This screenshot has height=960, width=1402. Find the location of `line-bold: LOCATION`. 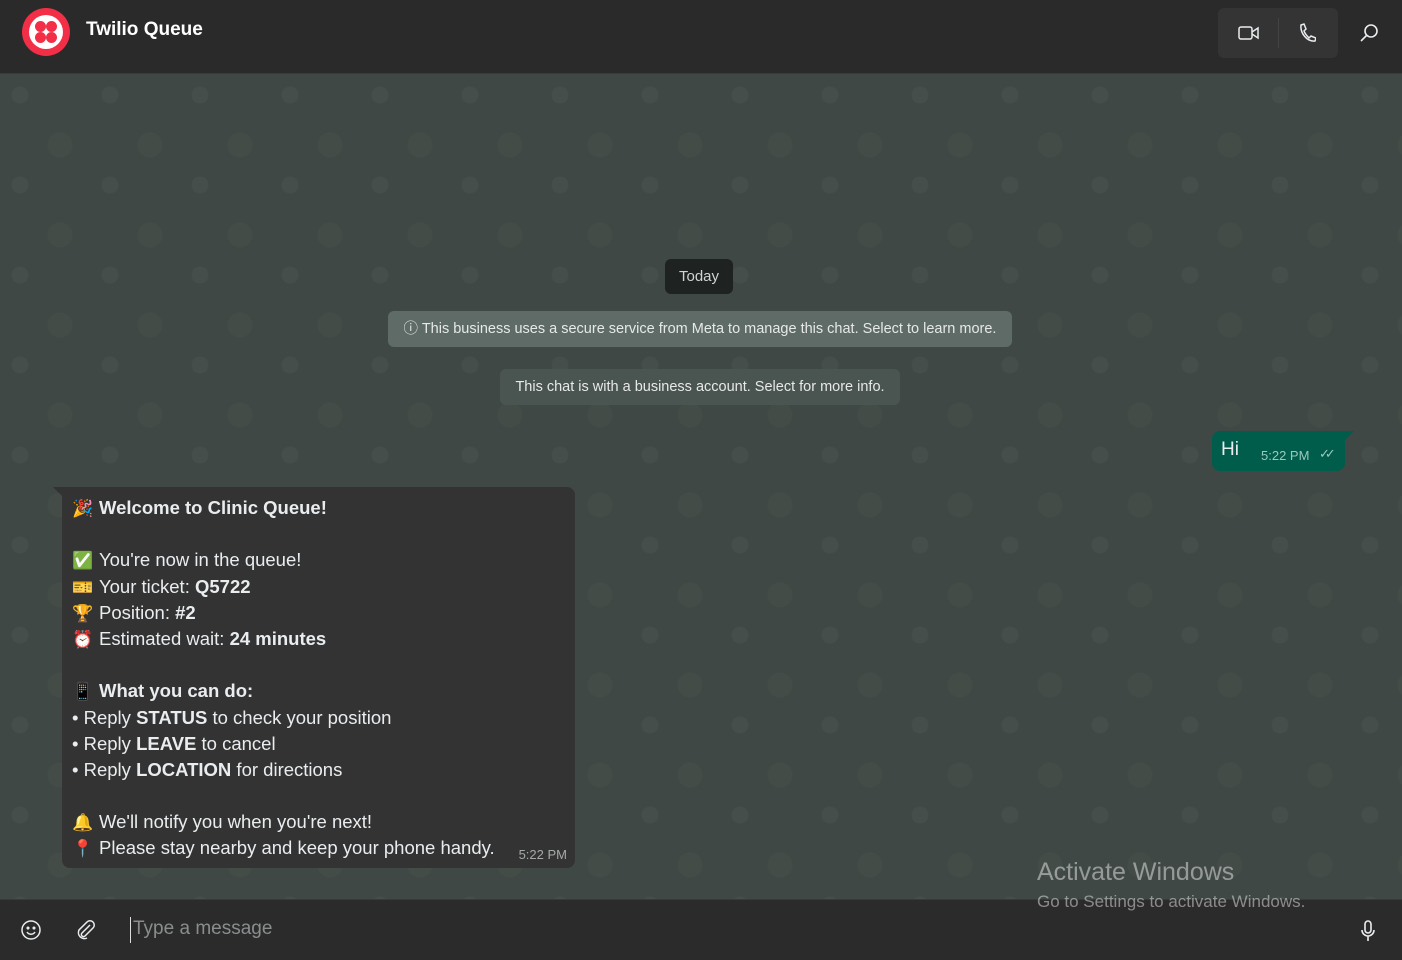

line-bold: LOCATION is located at coordinates (184, 769).